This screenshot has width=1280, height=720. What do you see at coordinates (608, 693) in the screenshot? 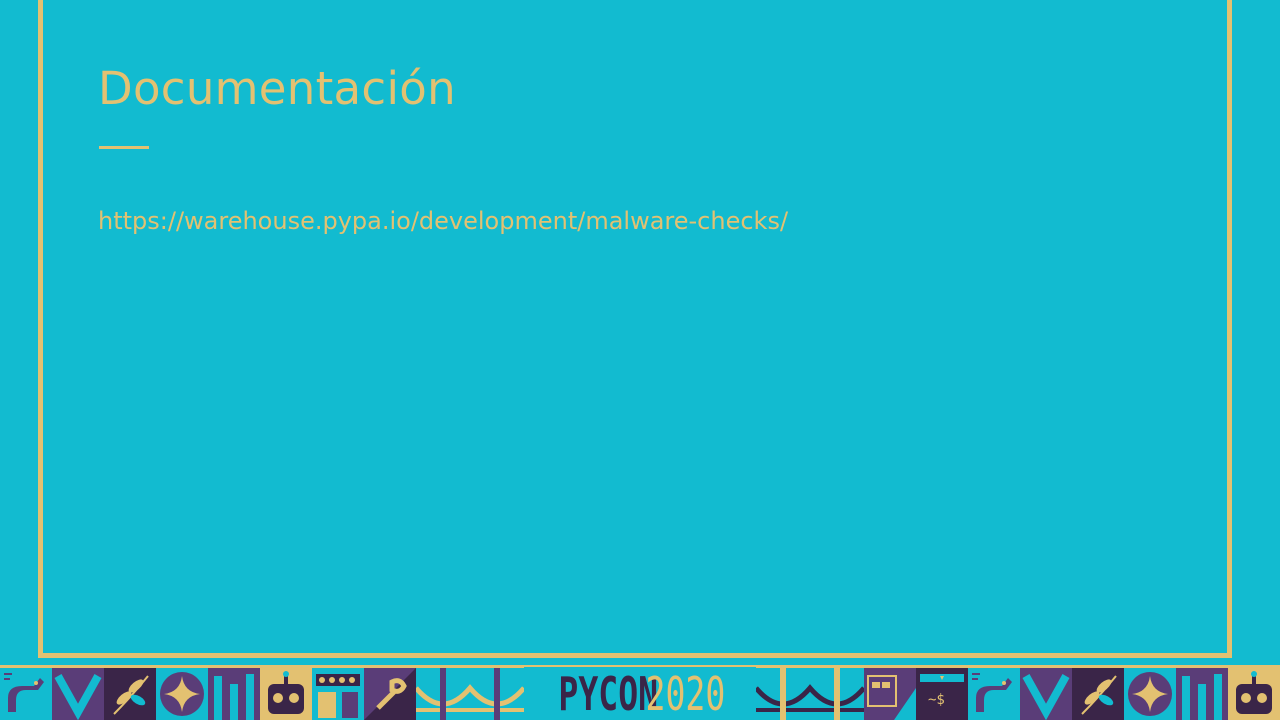
I see `logo-text: PYCON` at bounding box center [608, 693].